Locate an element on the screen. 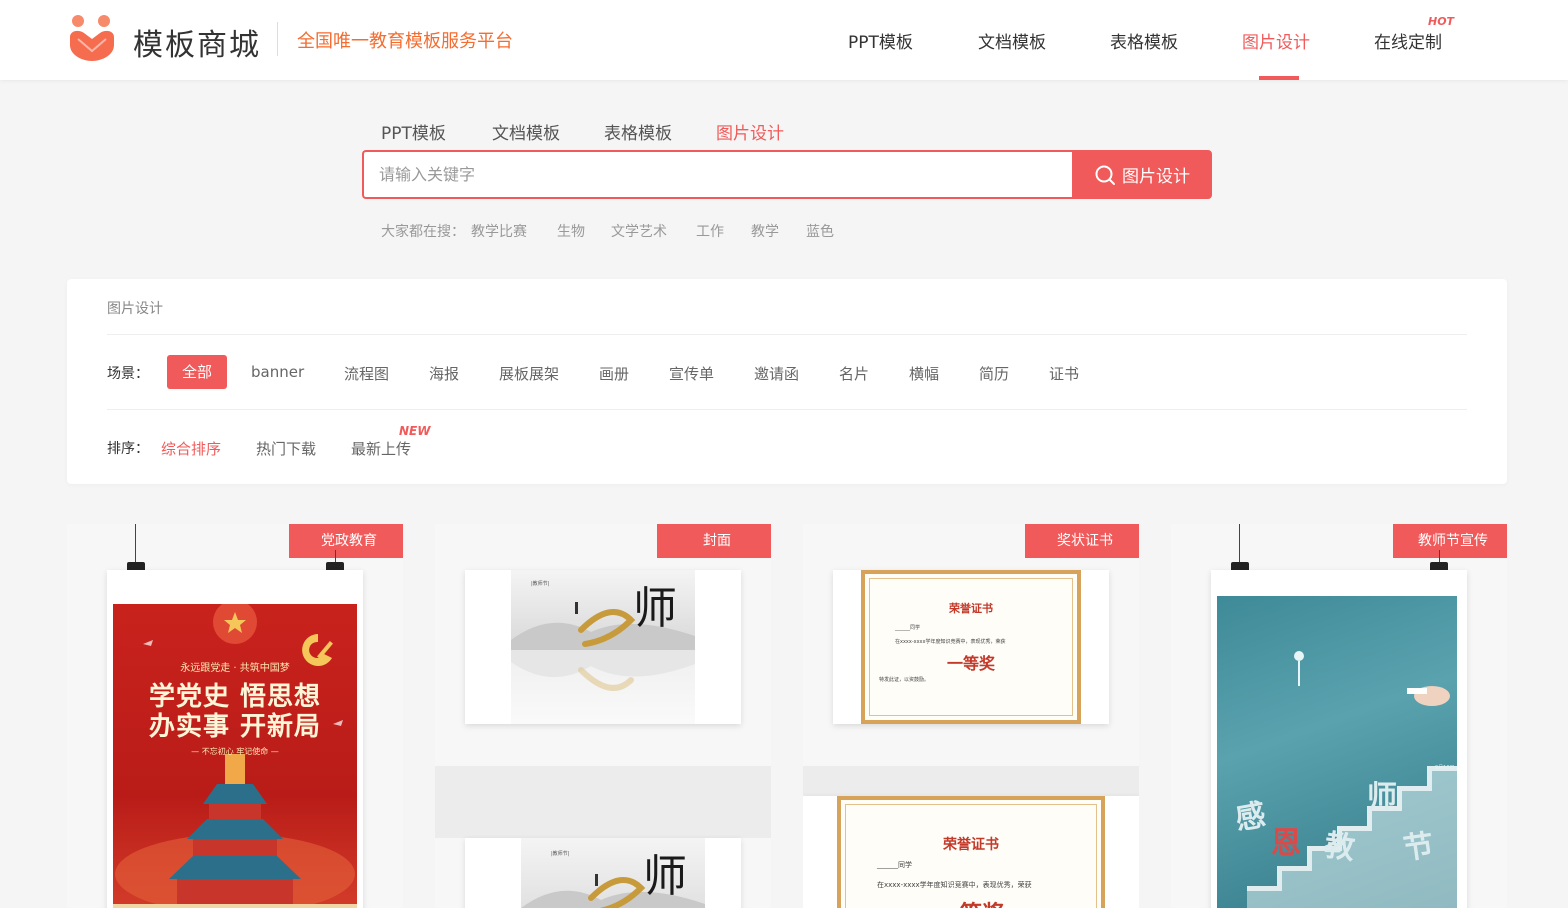 The height and width of the screenshot is (908, 1568). scene-filter-invitation: 邀请函 is located at coordinates (776, 373).